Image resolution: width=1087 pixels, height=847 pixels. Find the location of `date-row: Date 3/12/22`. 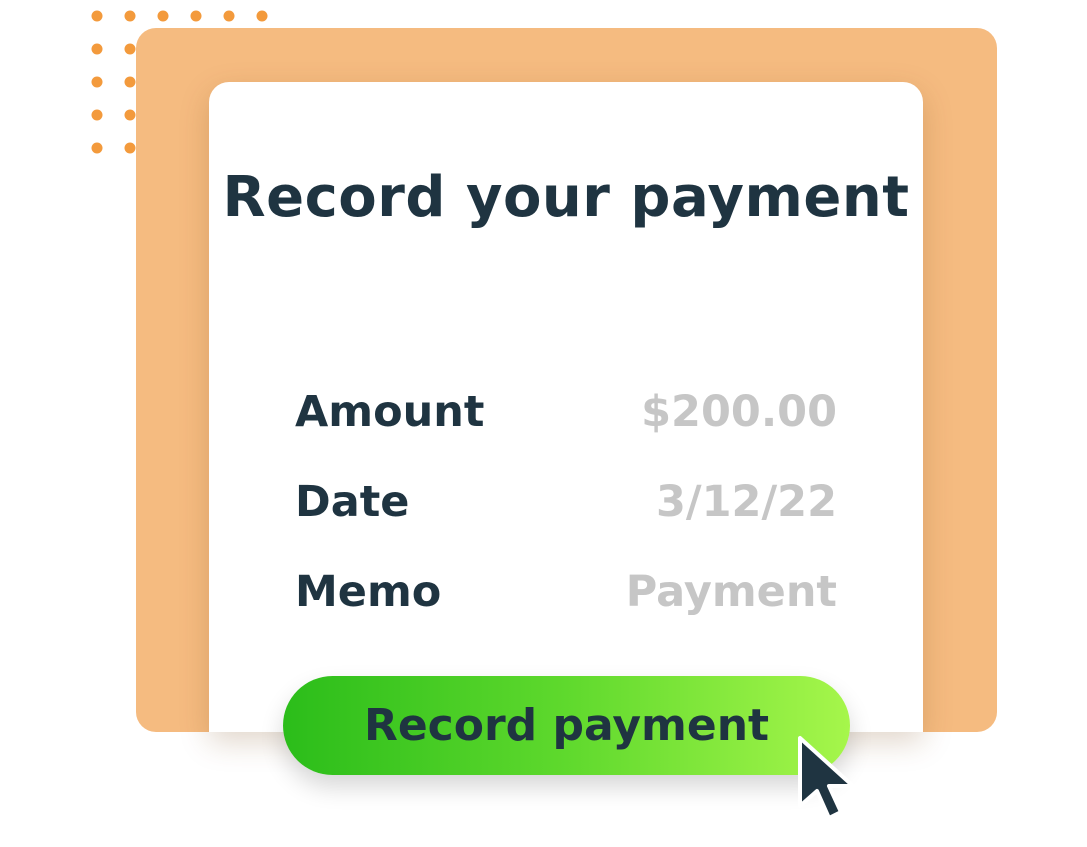

date-row: Date 3/12/22 is located at coordinates (566, 502).